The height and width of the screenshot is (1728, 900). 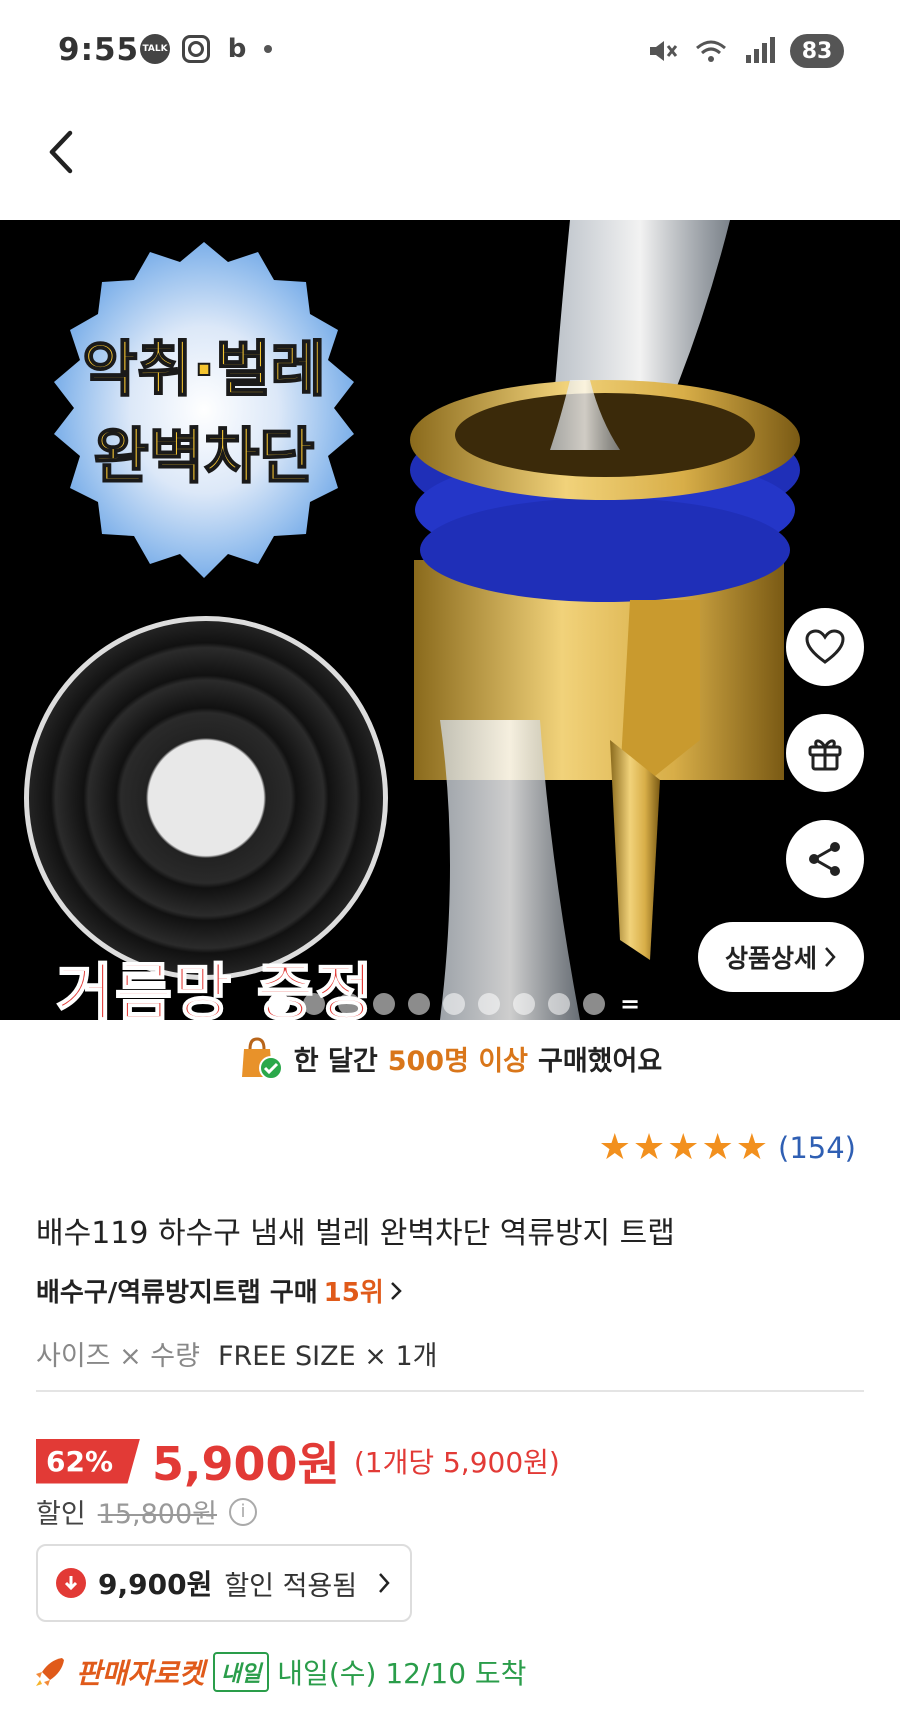 What do you see at coordinates (664, 51) in the screenshot?
I see `mute-icon` at bounding box center [664, 51].